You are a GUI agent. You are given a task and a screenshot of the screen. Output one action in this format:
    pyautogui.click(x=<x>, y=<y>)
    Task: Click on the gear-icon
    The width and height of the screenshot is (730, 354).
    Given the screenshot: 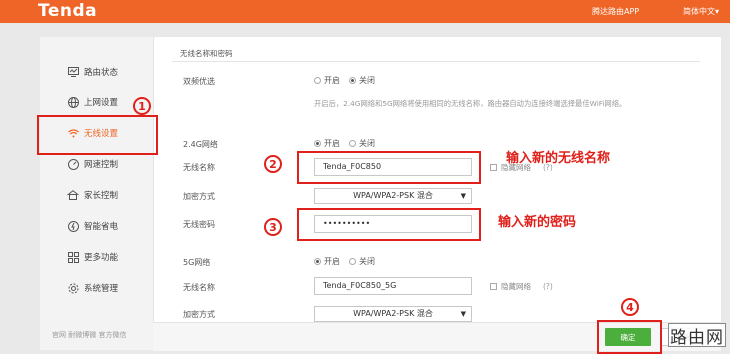 What is the action you would take?
    pyautogui.click(x=73, y=288)
    